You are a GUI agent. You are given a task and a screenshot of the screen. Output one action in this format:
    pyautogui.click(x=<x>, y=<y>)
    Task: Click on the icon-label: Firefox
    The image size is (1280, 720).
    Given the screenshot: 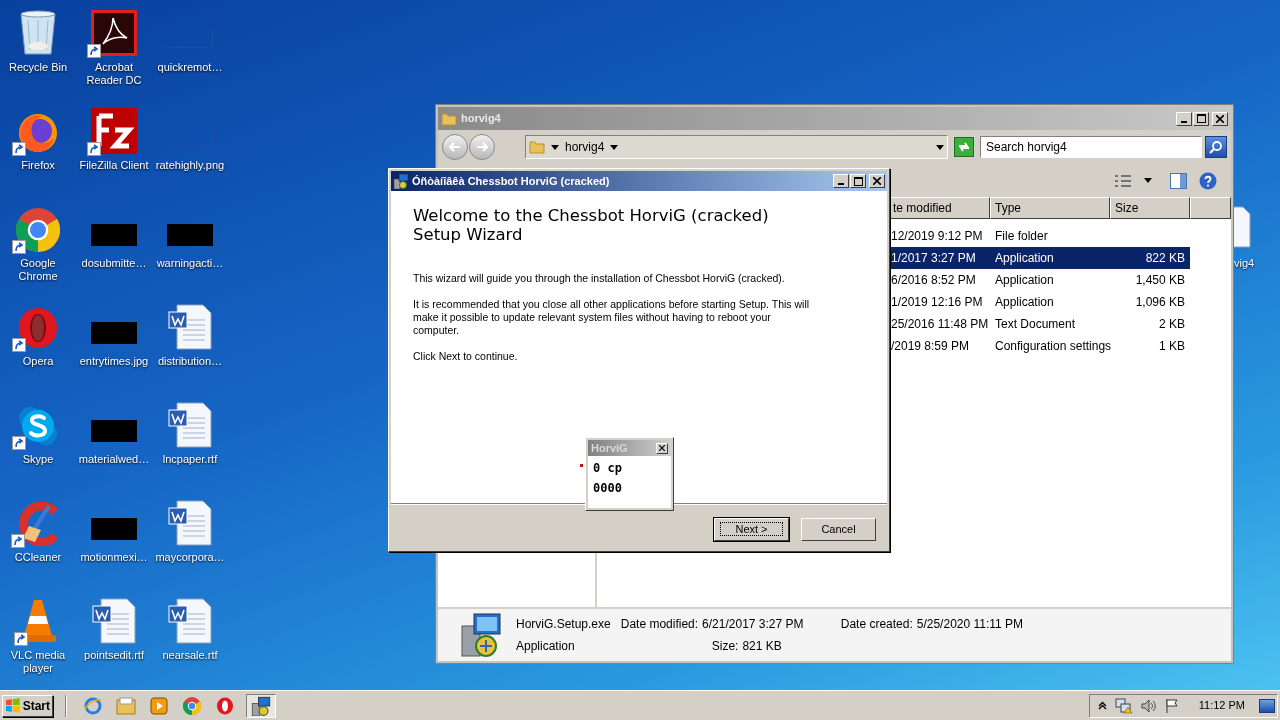 What is the action you would take?
    pyautogui.click(x=38, y=165)
    